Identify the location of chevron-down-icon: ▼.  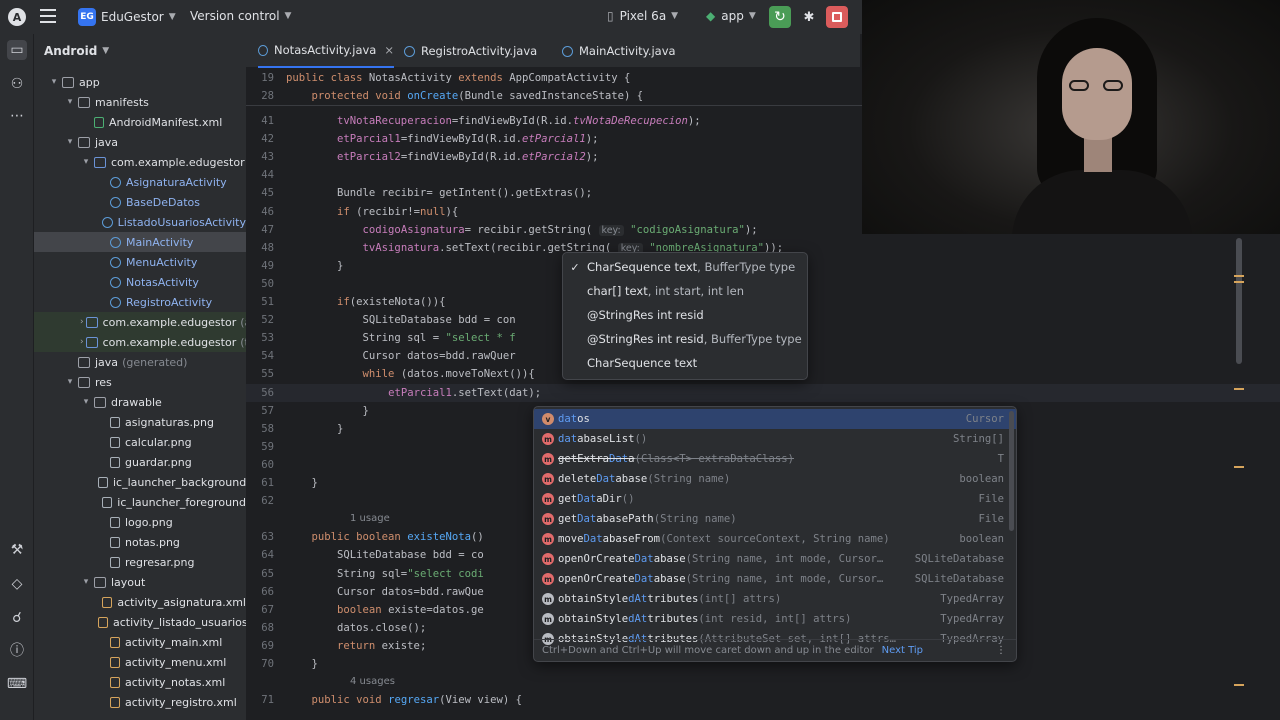
(288, 16).